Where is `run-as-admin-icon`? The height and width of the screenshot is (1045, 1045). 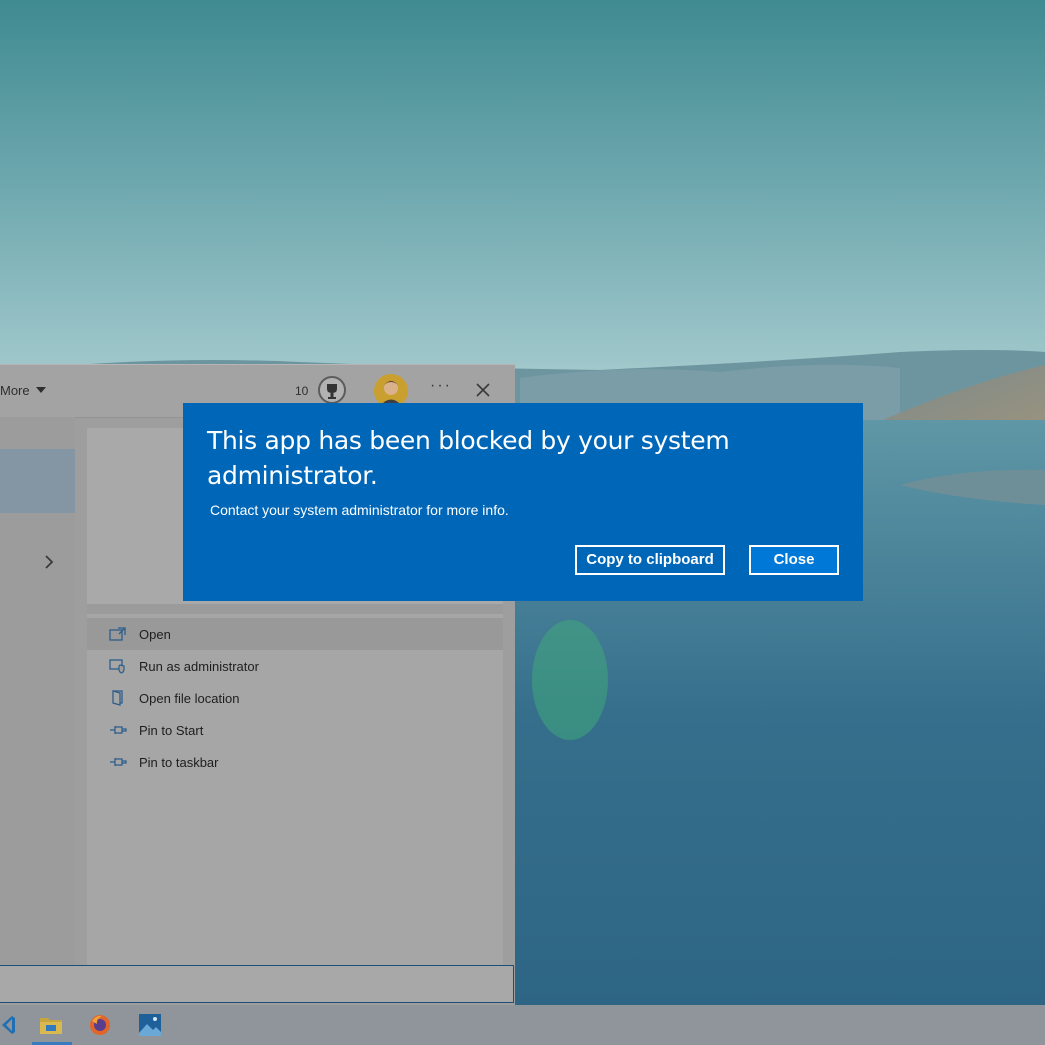 run-as-admin-icon is located at coordinates (118, 666).